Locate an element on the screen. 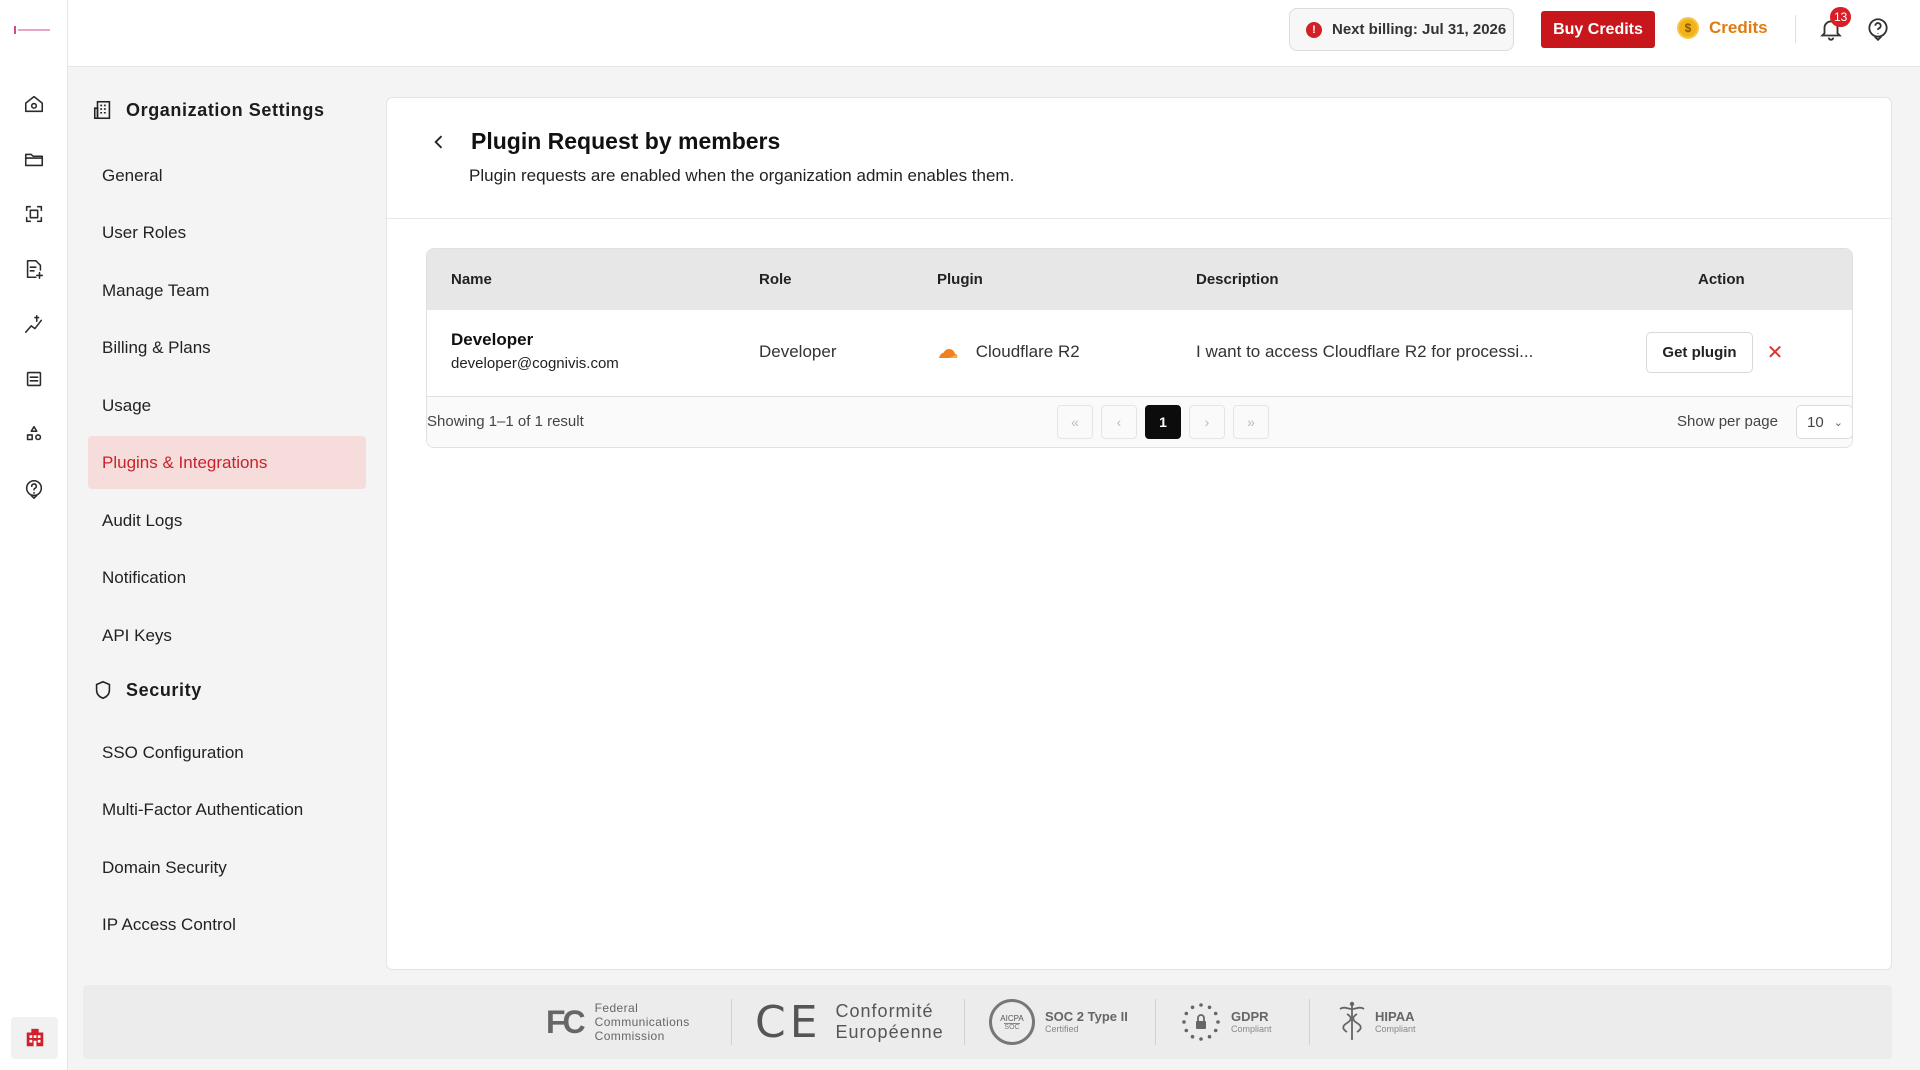 Image resolution: width=1920 pixels, height=1070 pixels. page-button-current: 1 is located at coordinates (1163, 422).